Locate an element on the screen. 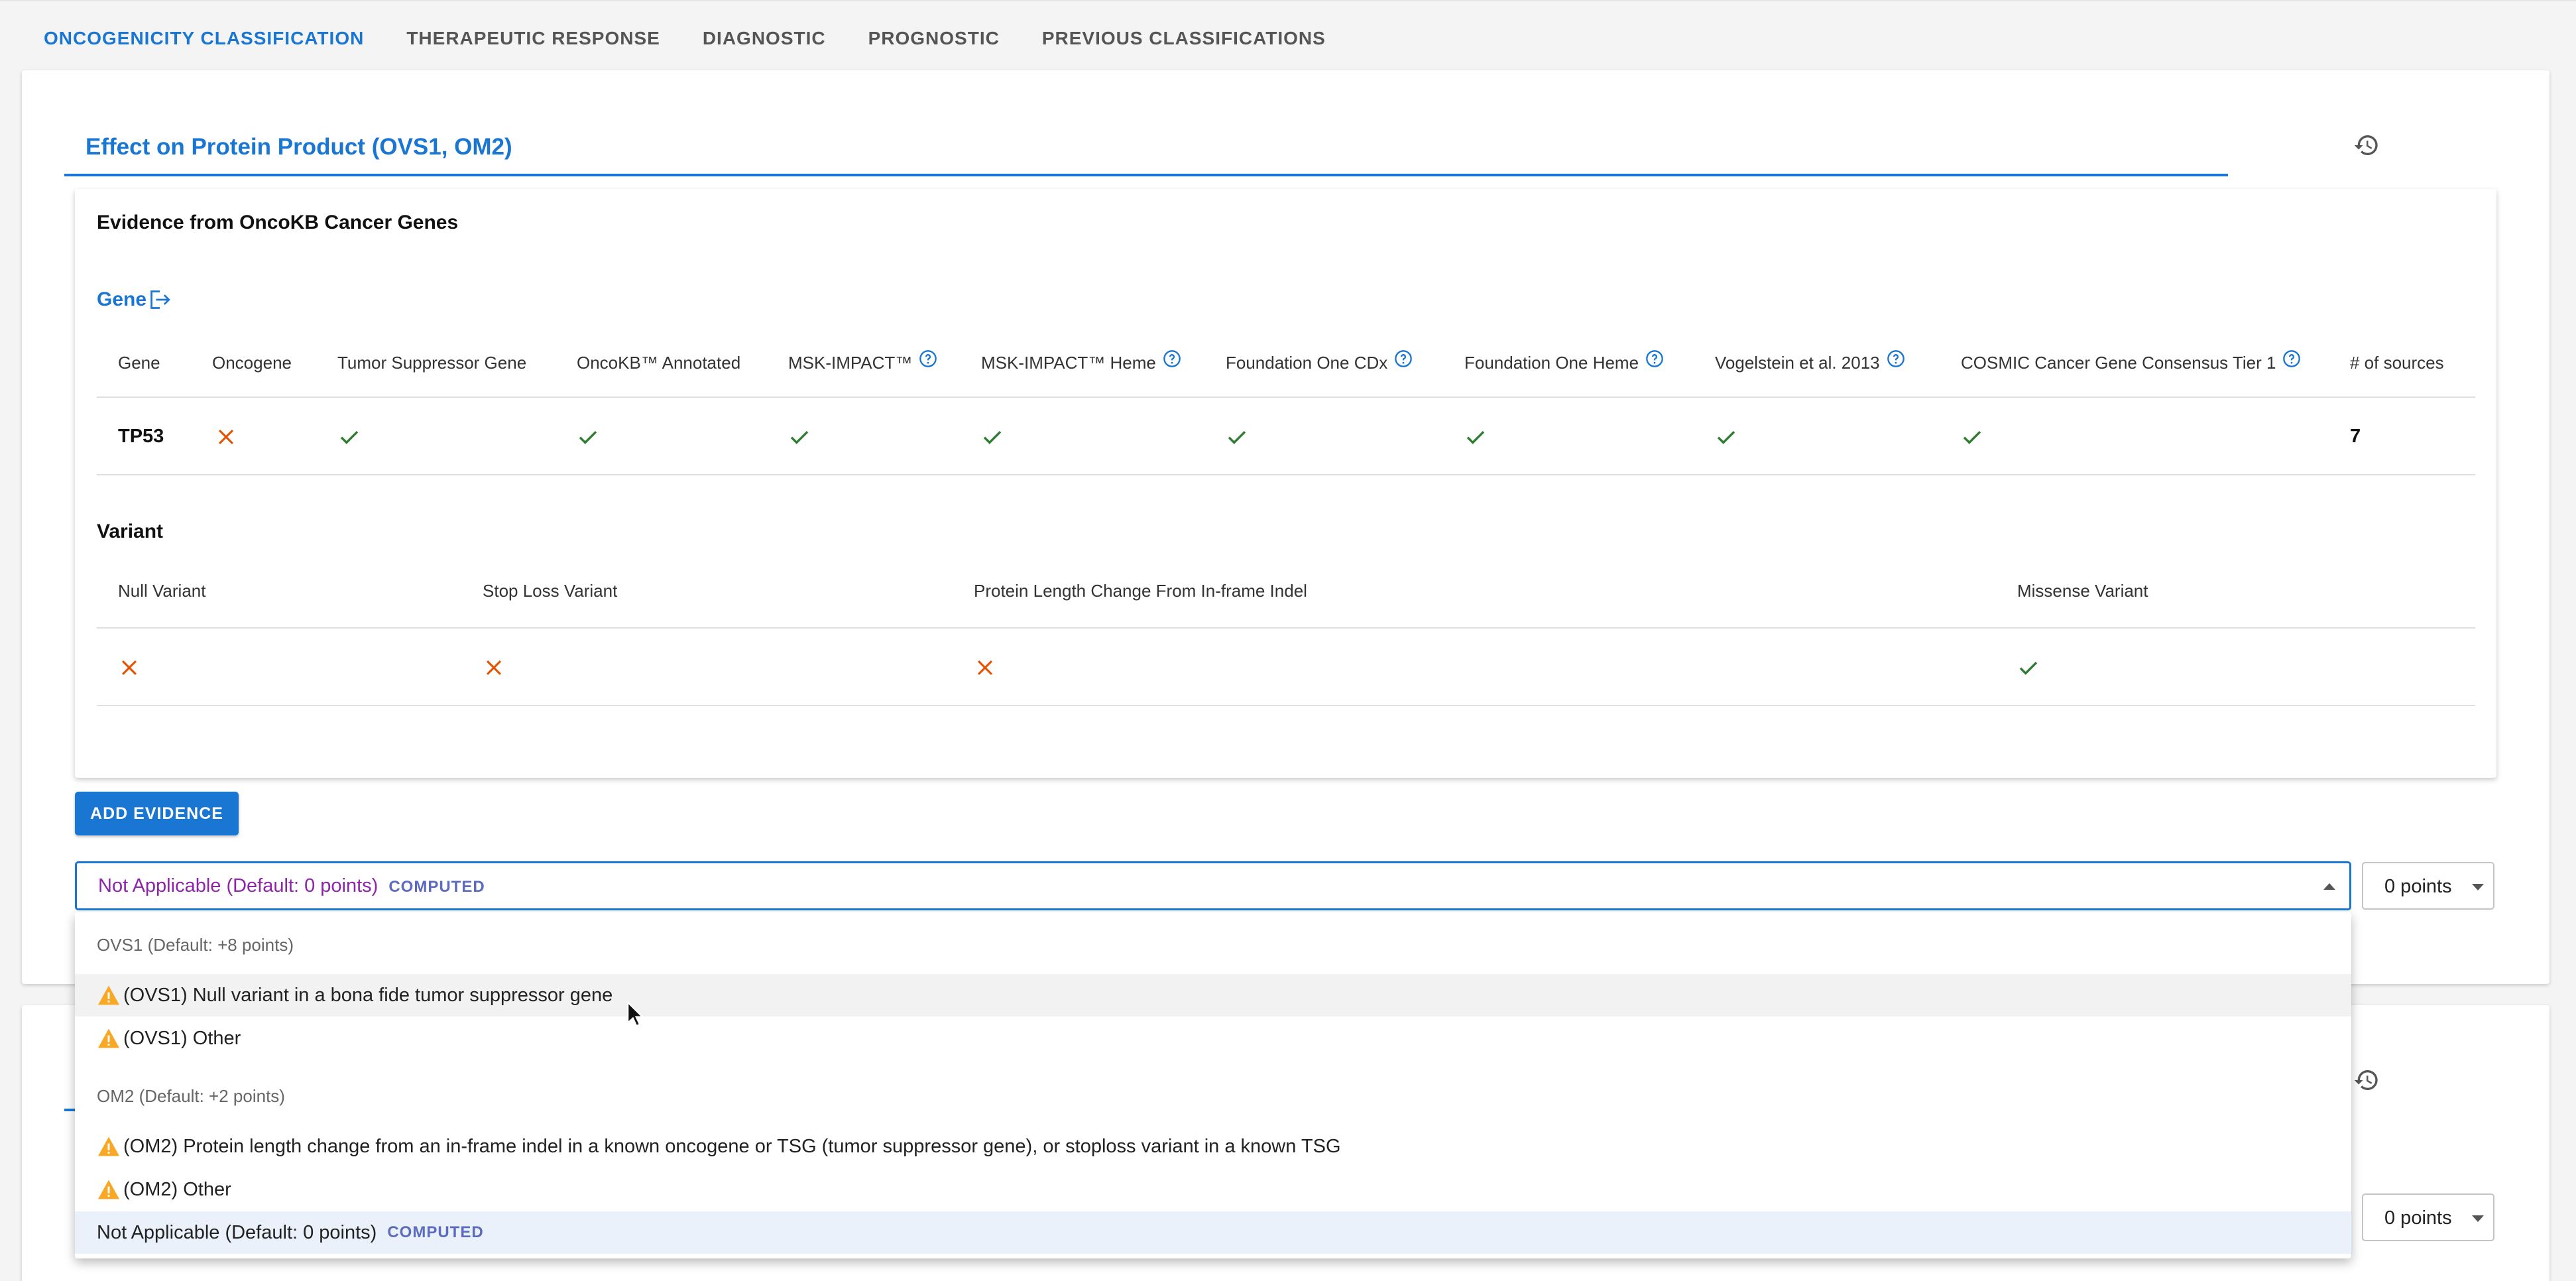  header-null-variant: Null Variant is located at coordinates (162, 591).